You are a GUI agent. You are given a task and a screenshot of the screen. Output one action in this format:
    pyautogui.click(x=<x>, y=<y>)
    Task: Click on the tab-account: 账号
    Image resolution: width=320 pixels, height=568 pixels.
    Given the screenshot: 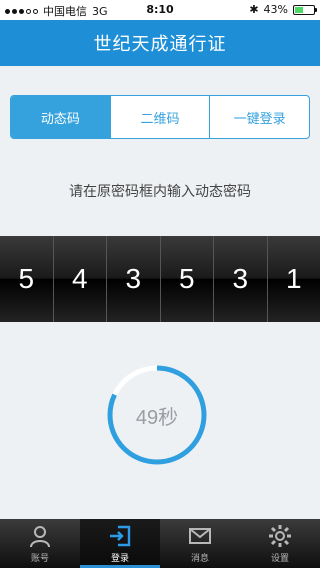 What is the action you would take?
    pyautogui.click(x=40, y=543)
    